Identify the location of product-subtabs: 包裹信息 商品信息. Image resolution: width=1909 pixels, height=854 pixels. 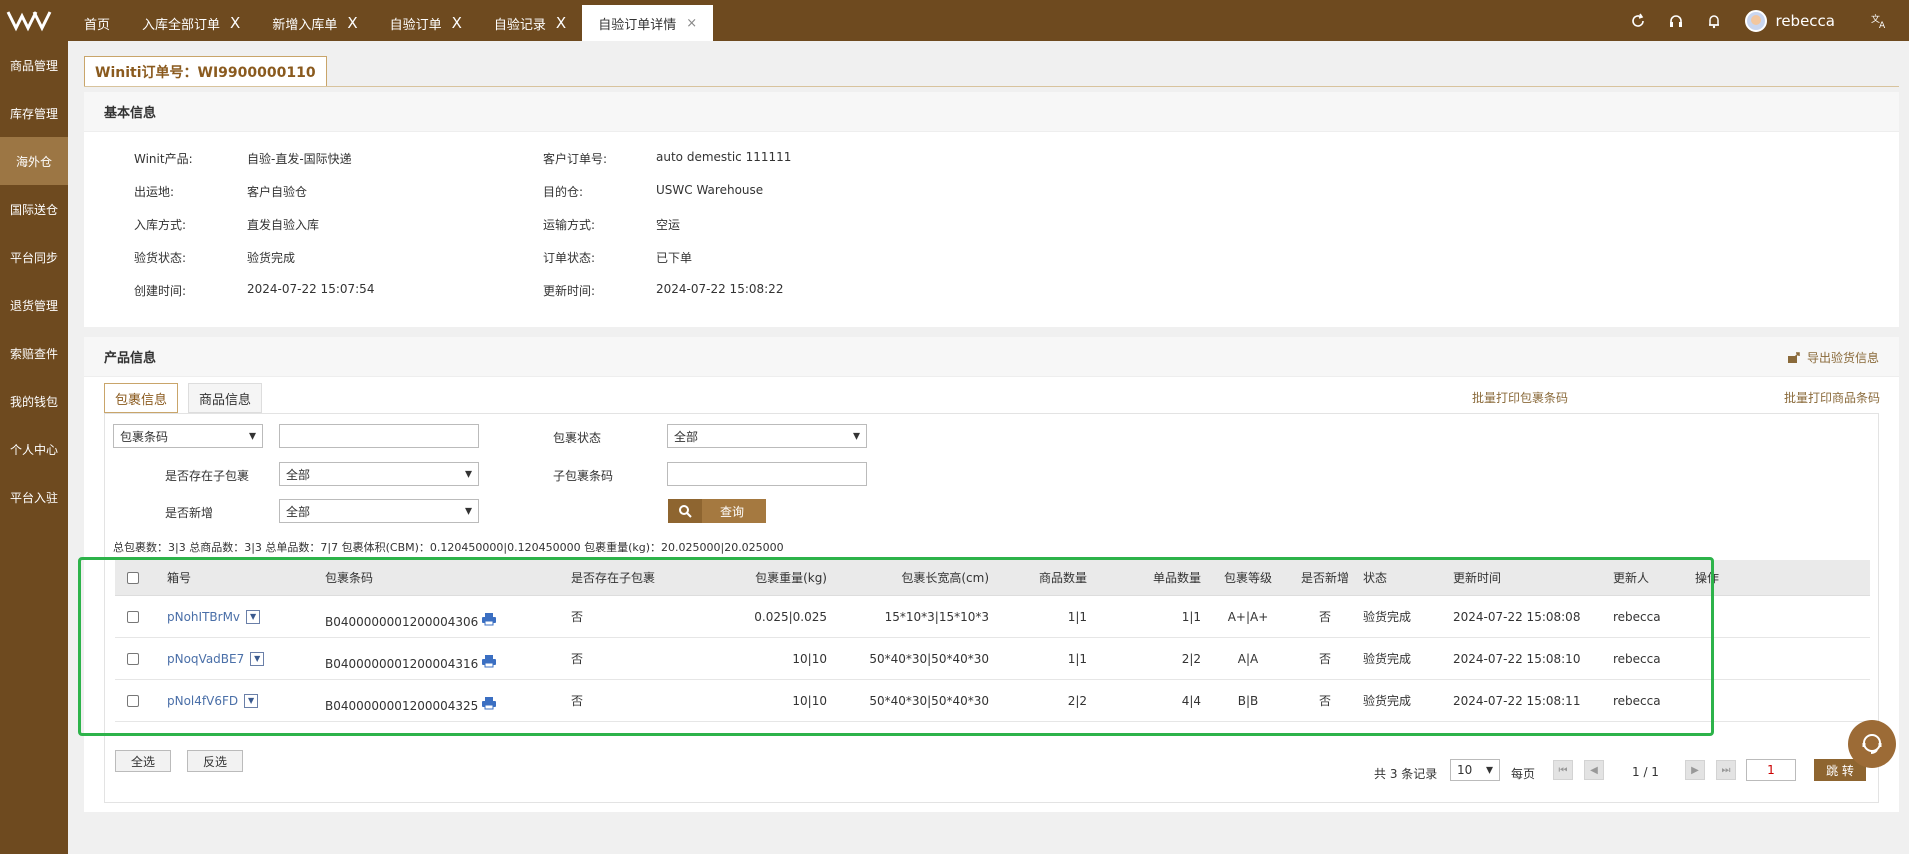
(188, 398).